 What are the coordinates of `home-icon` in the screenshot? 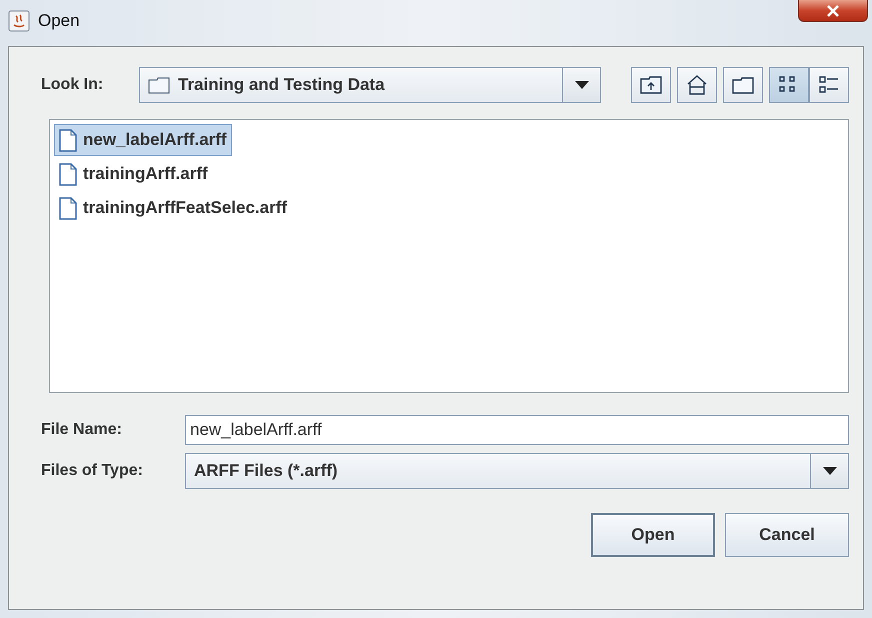 It's located at (697, 85).